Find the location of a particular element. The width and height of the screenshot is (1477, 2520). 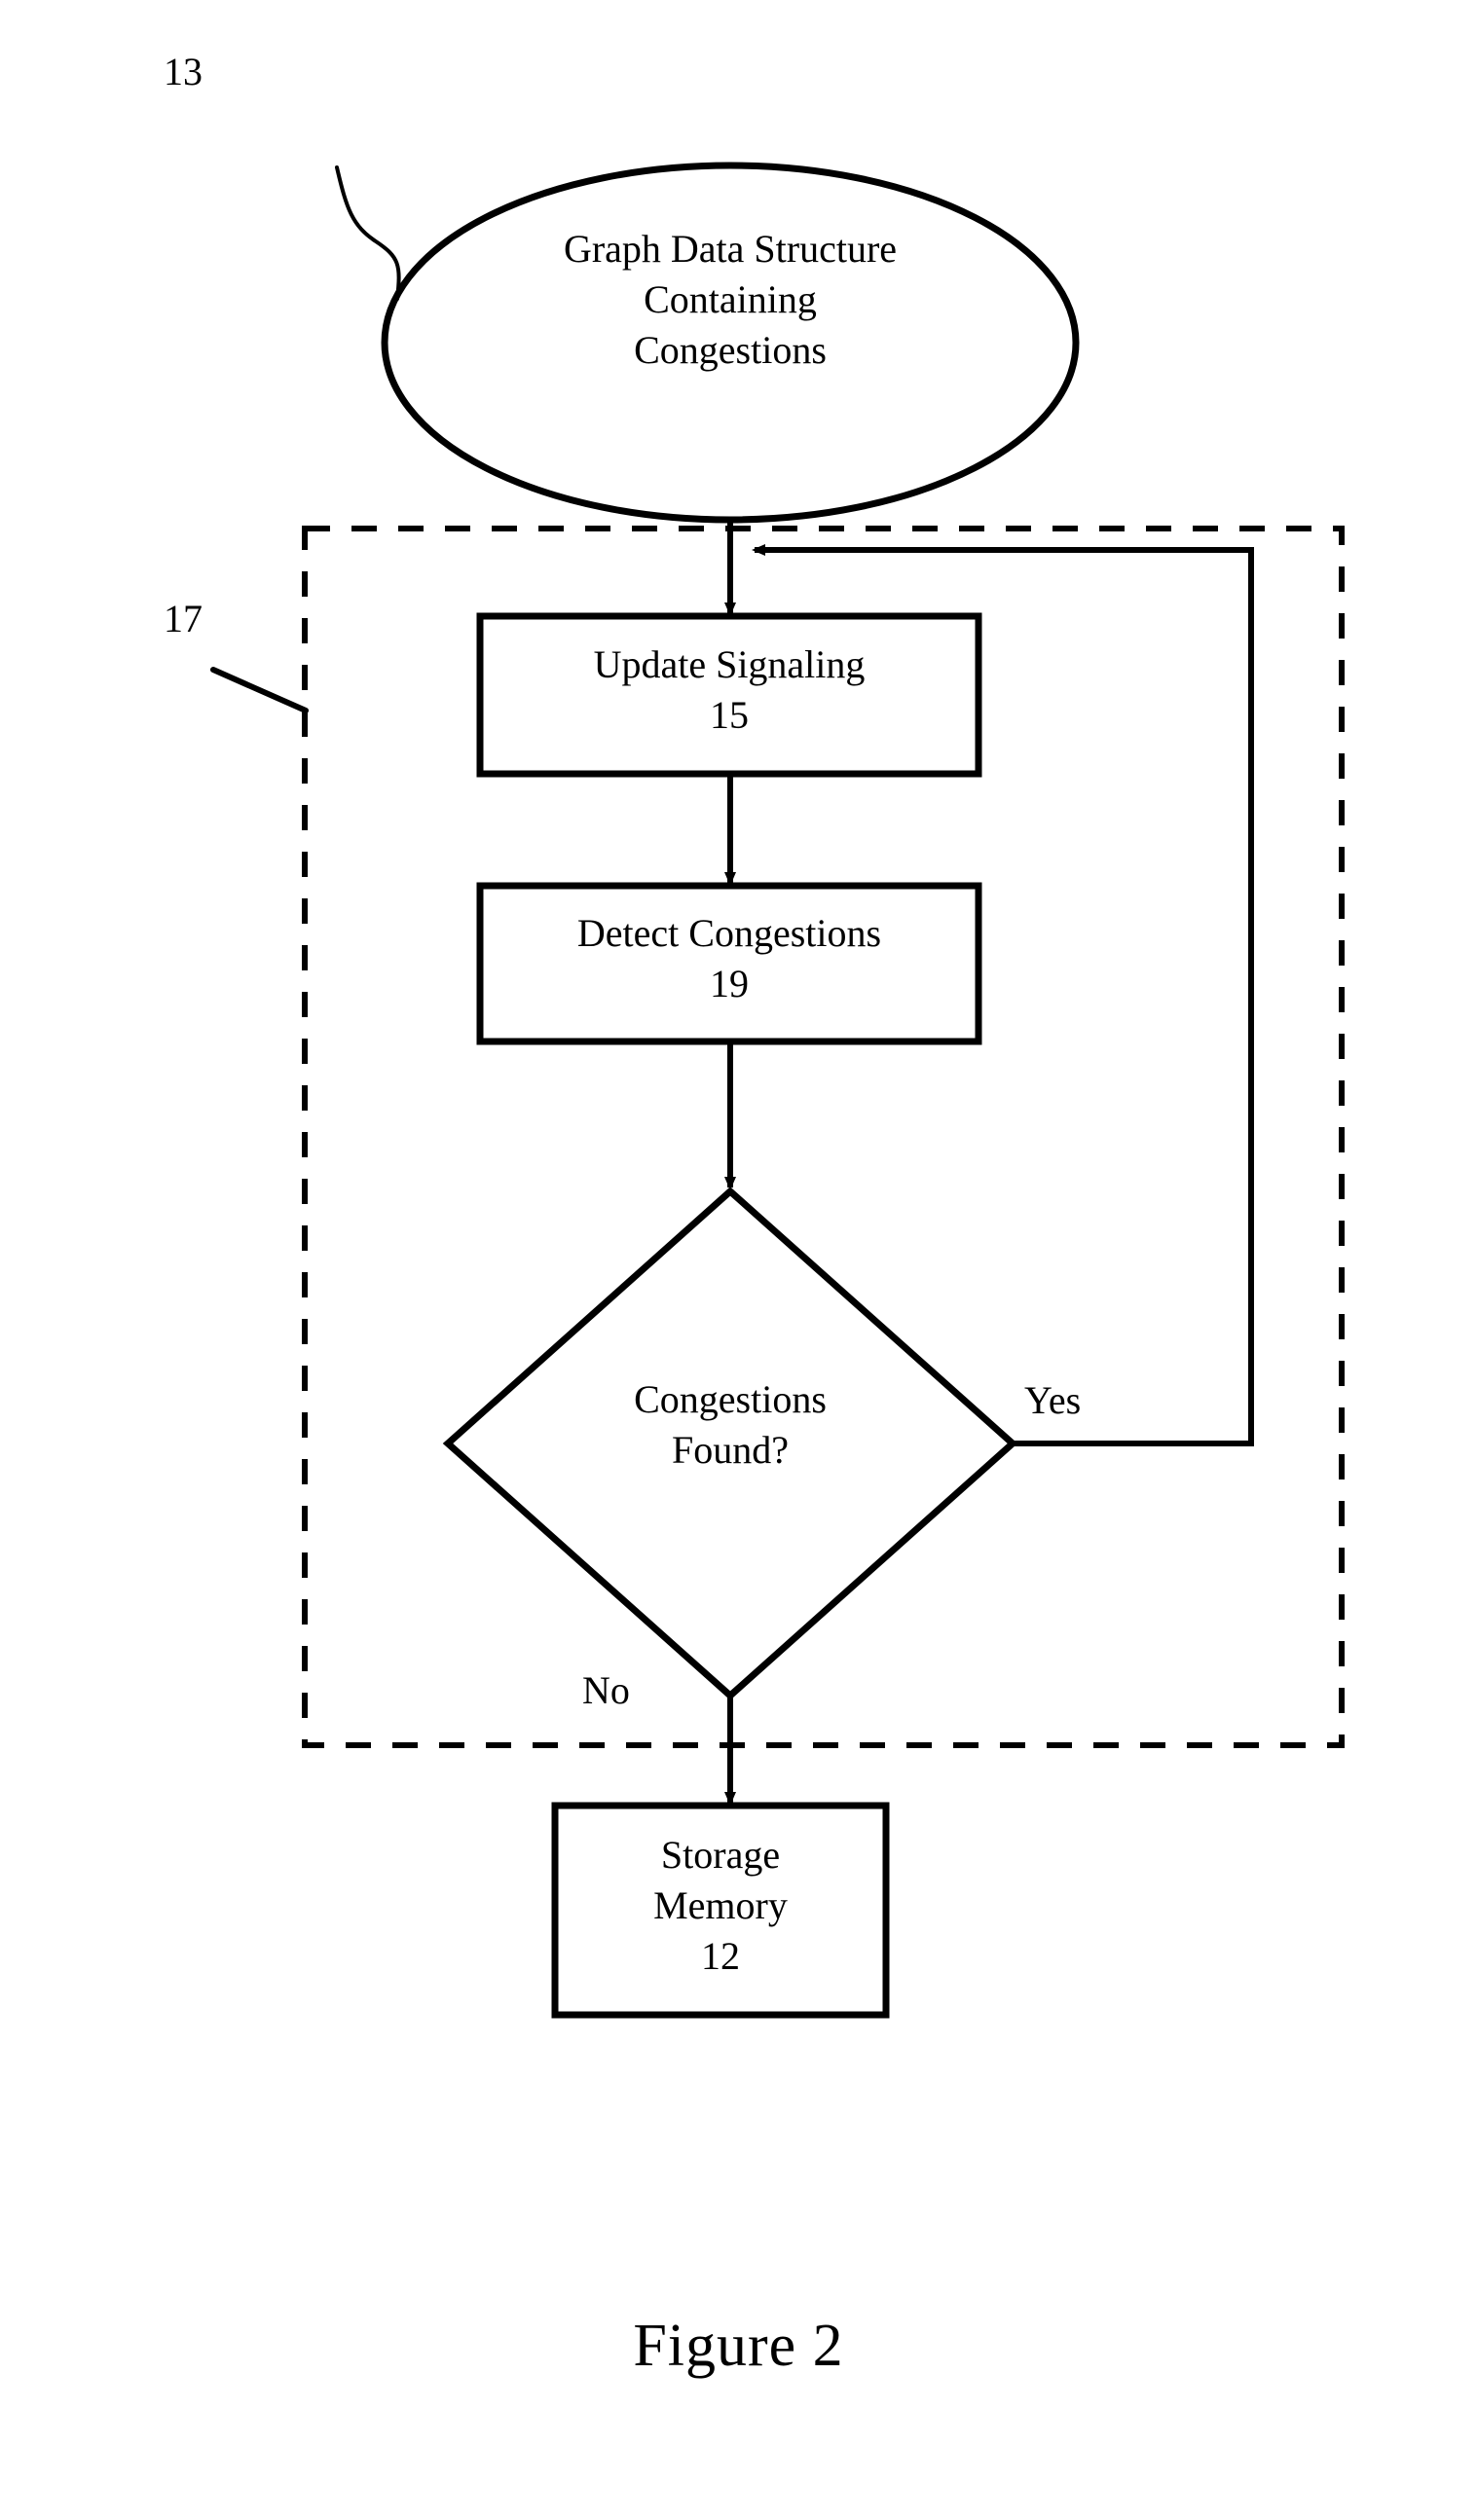

edge-label-no: No is located at coordinates (606, 1690).